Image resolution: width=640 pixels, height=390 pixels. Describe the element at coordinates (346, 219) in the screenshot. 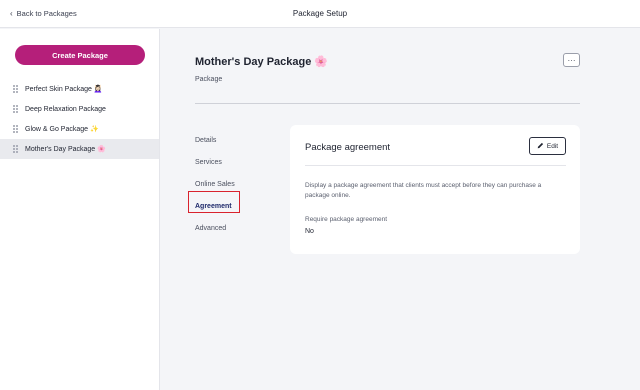

I see `require-agreement-label: Require package agreement` at that location.